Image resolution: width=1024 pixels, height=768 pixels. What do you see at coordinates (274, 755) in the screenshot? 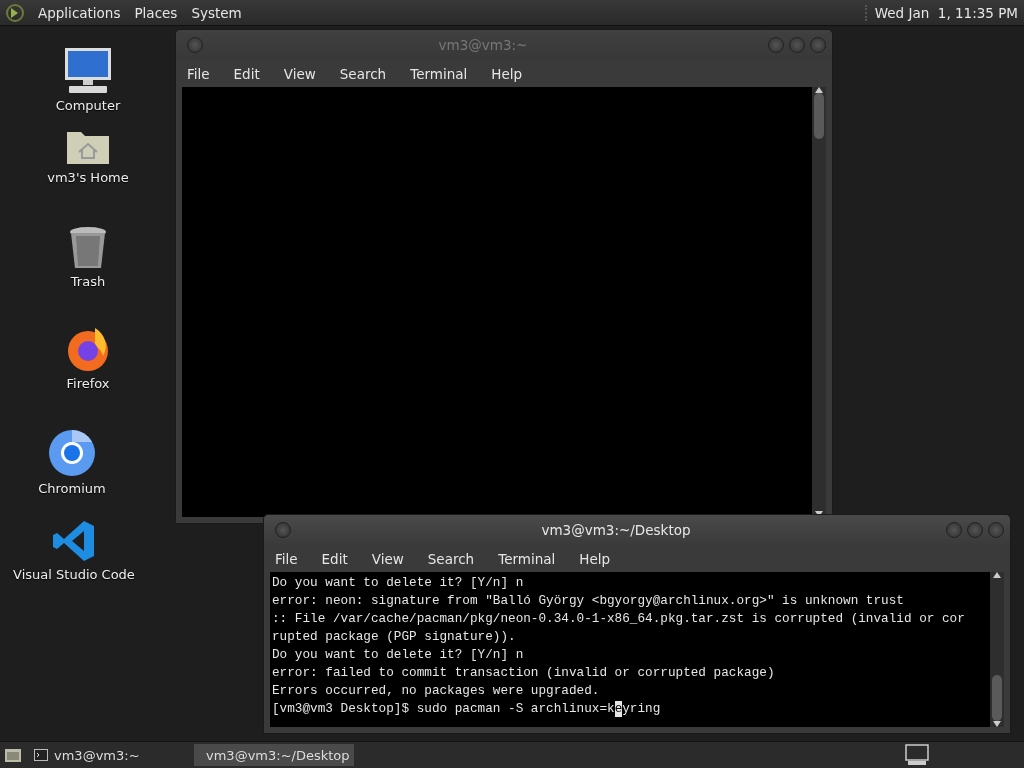
I see `taskbar-button: vm3@vm3:~/Desktop` at bounding box center [274, 755].